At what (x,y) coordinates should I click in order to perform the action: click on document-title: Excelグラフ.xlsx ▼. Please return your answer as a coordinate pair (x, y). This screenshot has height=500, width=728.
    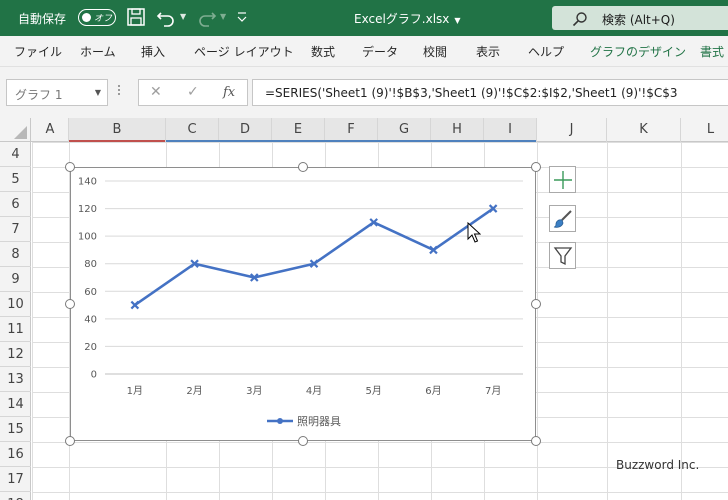
    Looking at the image, I should click on (407, 18).